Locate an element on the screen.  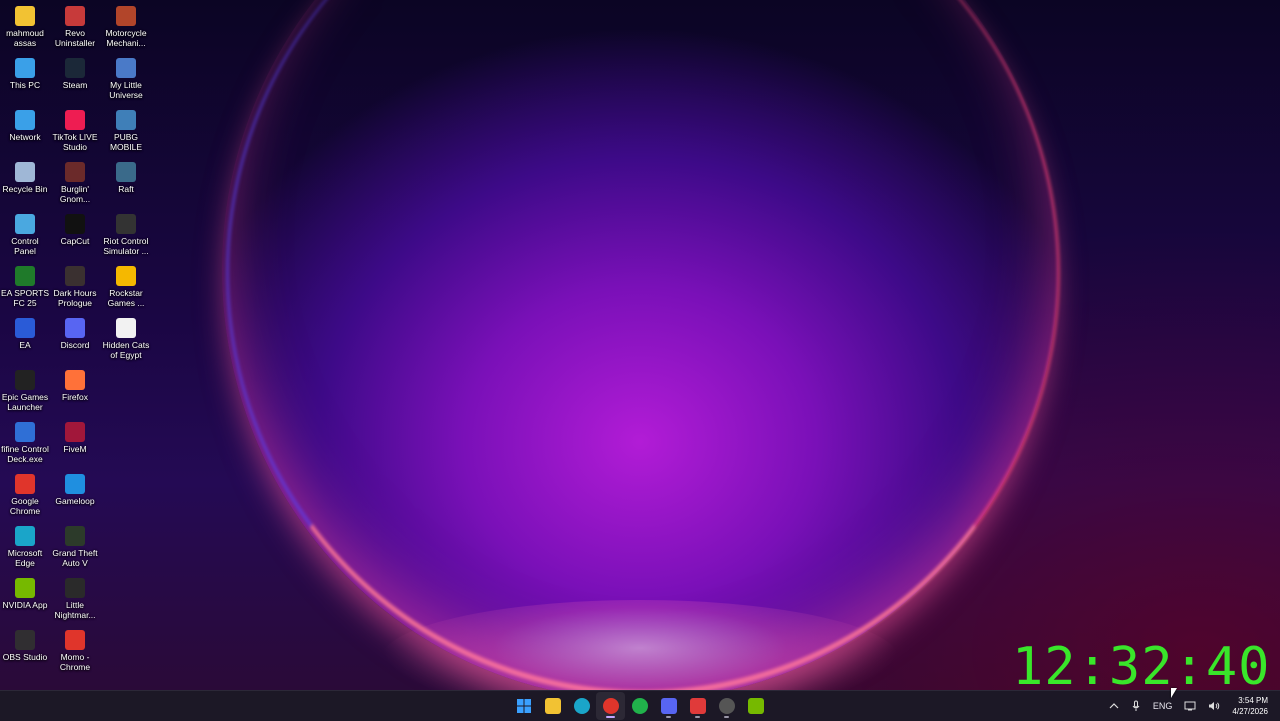
desktop-icon-label: fifine Control Deck.exe is located at coordinates (25, 454).